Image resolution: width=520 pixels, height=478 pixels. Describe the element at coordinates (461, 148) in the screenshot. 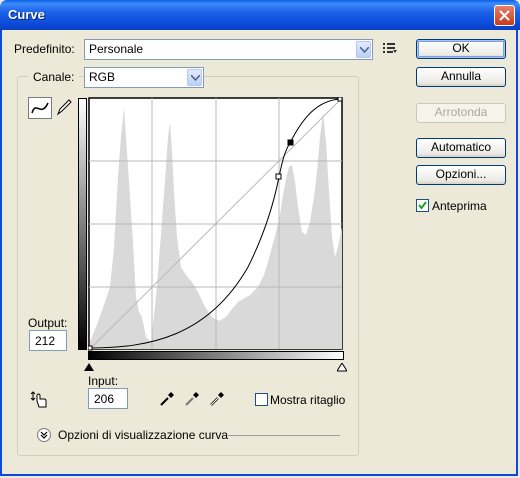

I see `auto-button: Automatico` at that location.